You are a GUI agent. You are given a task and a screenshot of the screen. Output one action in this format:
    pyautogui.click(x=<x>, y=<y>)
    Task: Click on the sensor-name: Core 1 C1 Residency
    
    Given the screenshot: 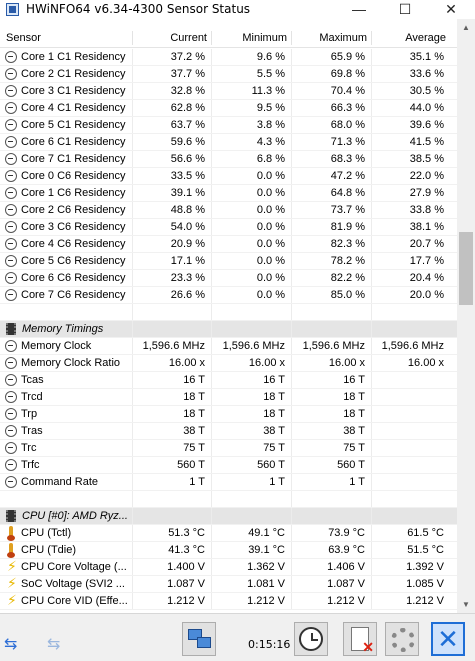 What is the action you would take?
    pyautogui.click(x=73, y=57)
    